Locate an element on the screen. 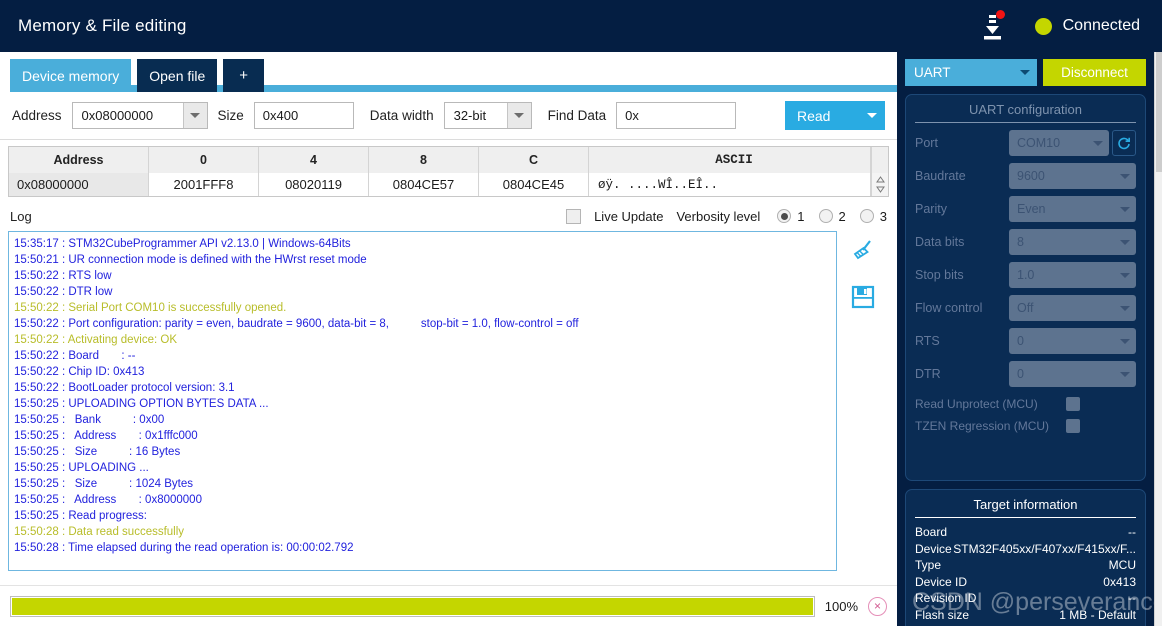 The width and height of the screenshot is (1162, 626). cell-ascii: øÿ. ....WÎ..EÎ.. is located at coordinates (730, 184).